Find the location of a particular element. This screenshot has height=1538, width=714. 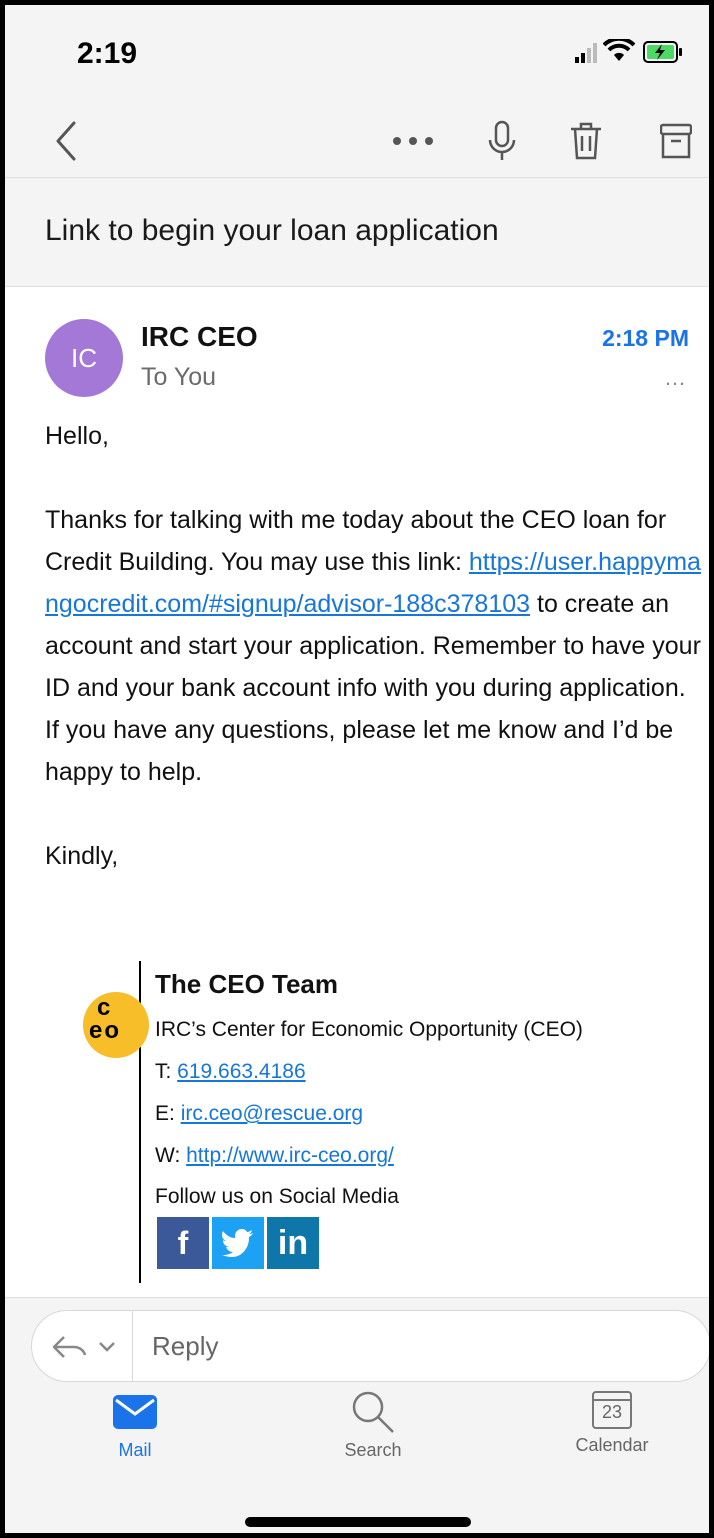

calendar-icon: 23 is located at coordinates (612, 1410).